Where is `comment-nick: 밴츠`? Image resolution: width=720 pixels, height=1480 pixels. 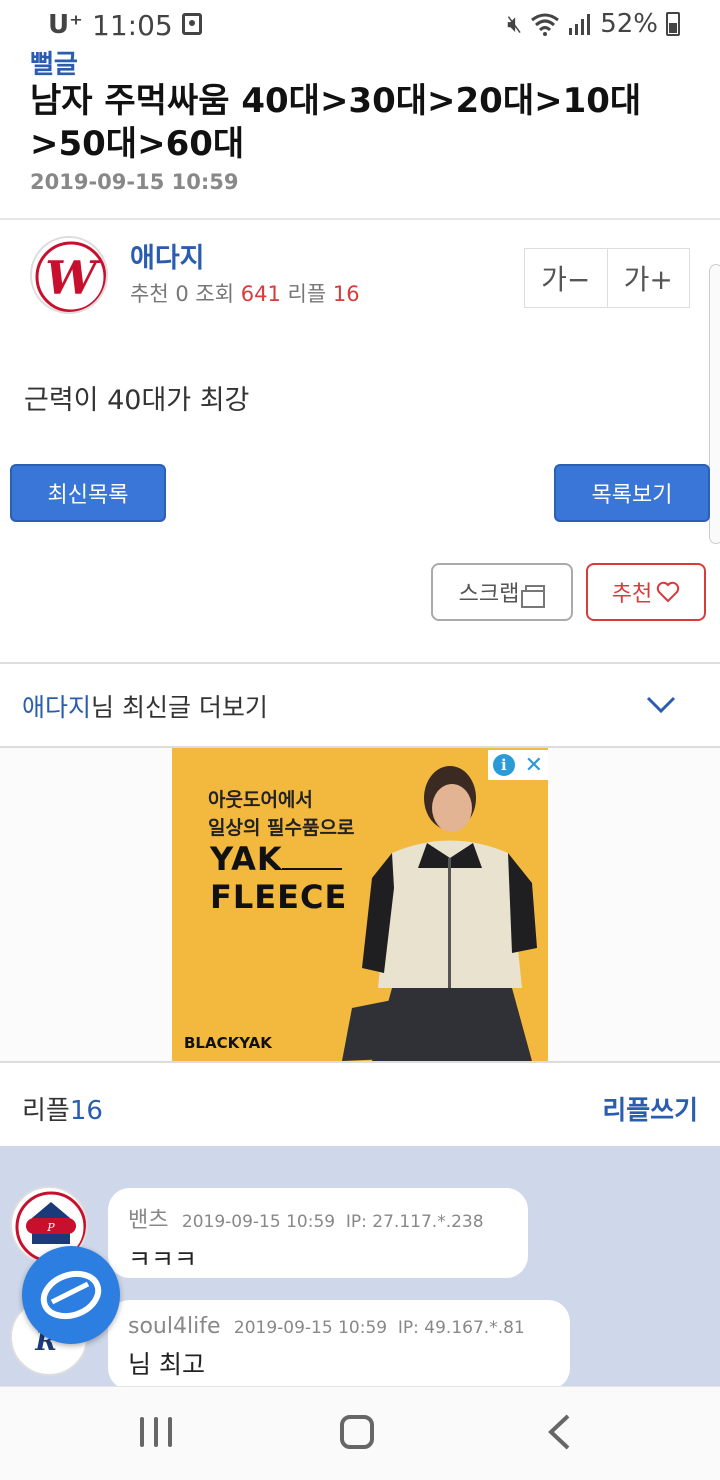
comment-nick: 밴츠 is located at coordinates (148, 1220).